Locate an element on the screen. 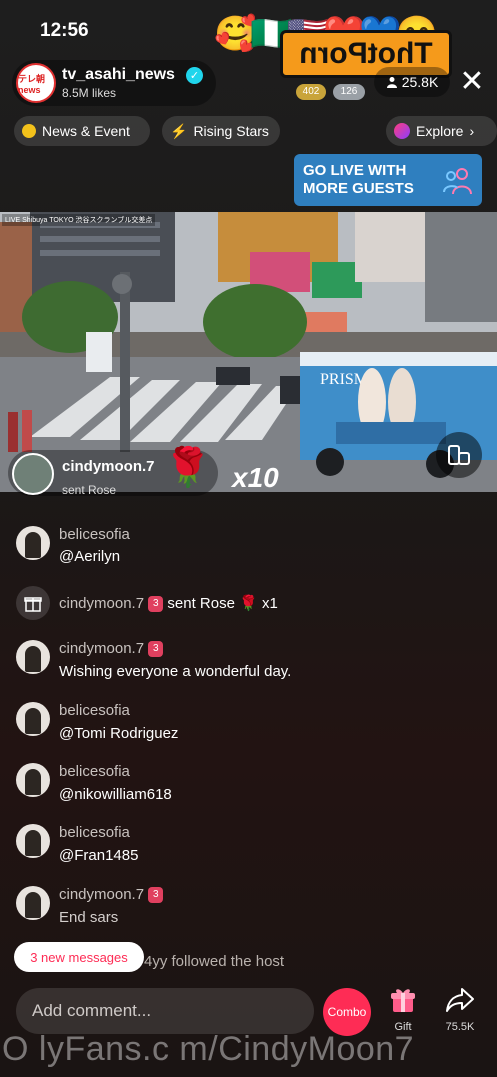 The width and height of the screenshot is (497, 1077). gift-box-icon is located at coordinates (33, 604).